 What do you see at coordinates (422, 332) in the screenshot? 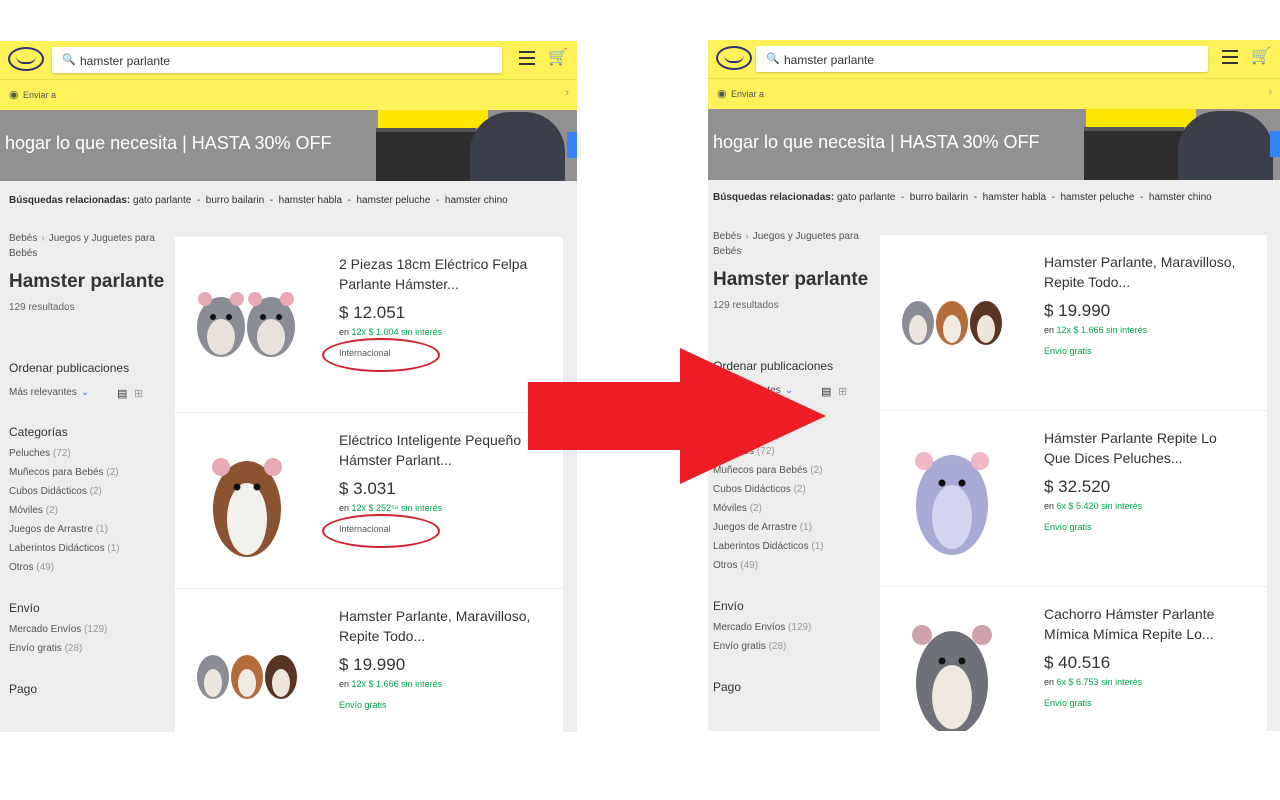
I see `inst-suffix: sin interés` at bounding box center [422, 332].